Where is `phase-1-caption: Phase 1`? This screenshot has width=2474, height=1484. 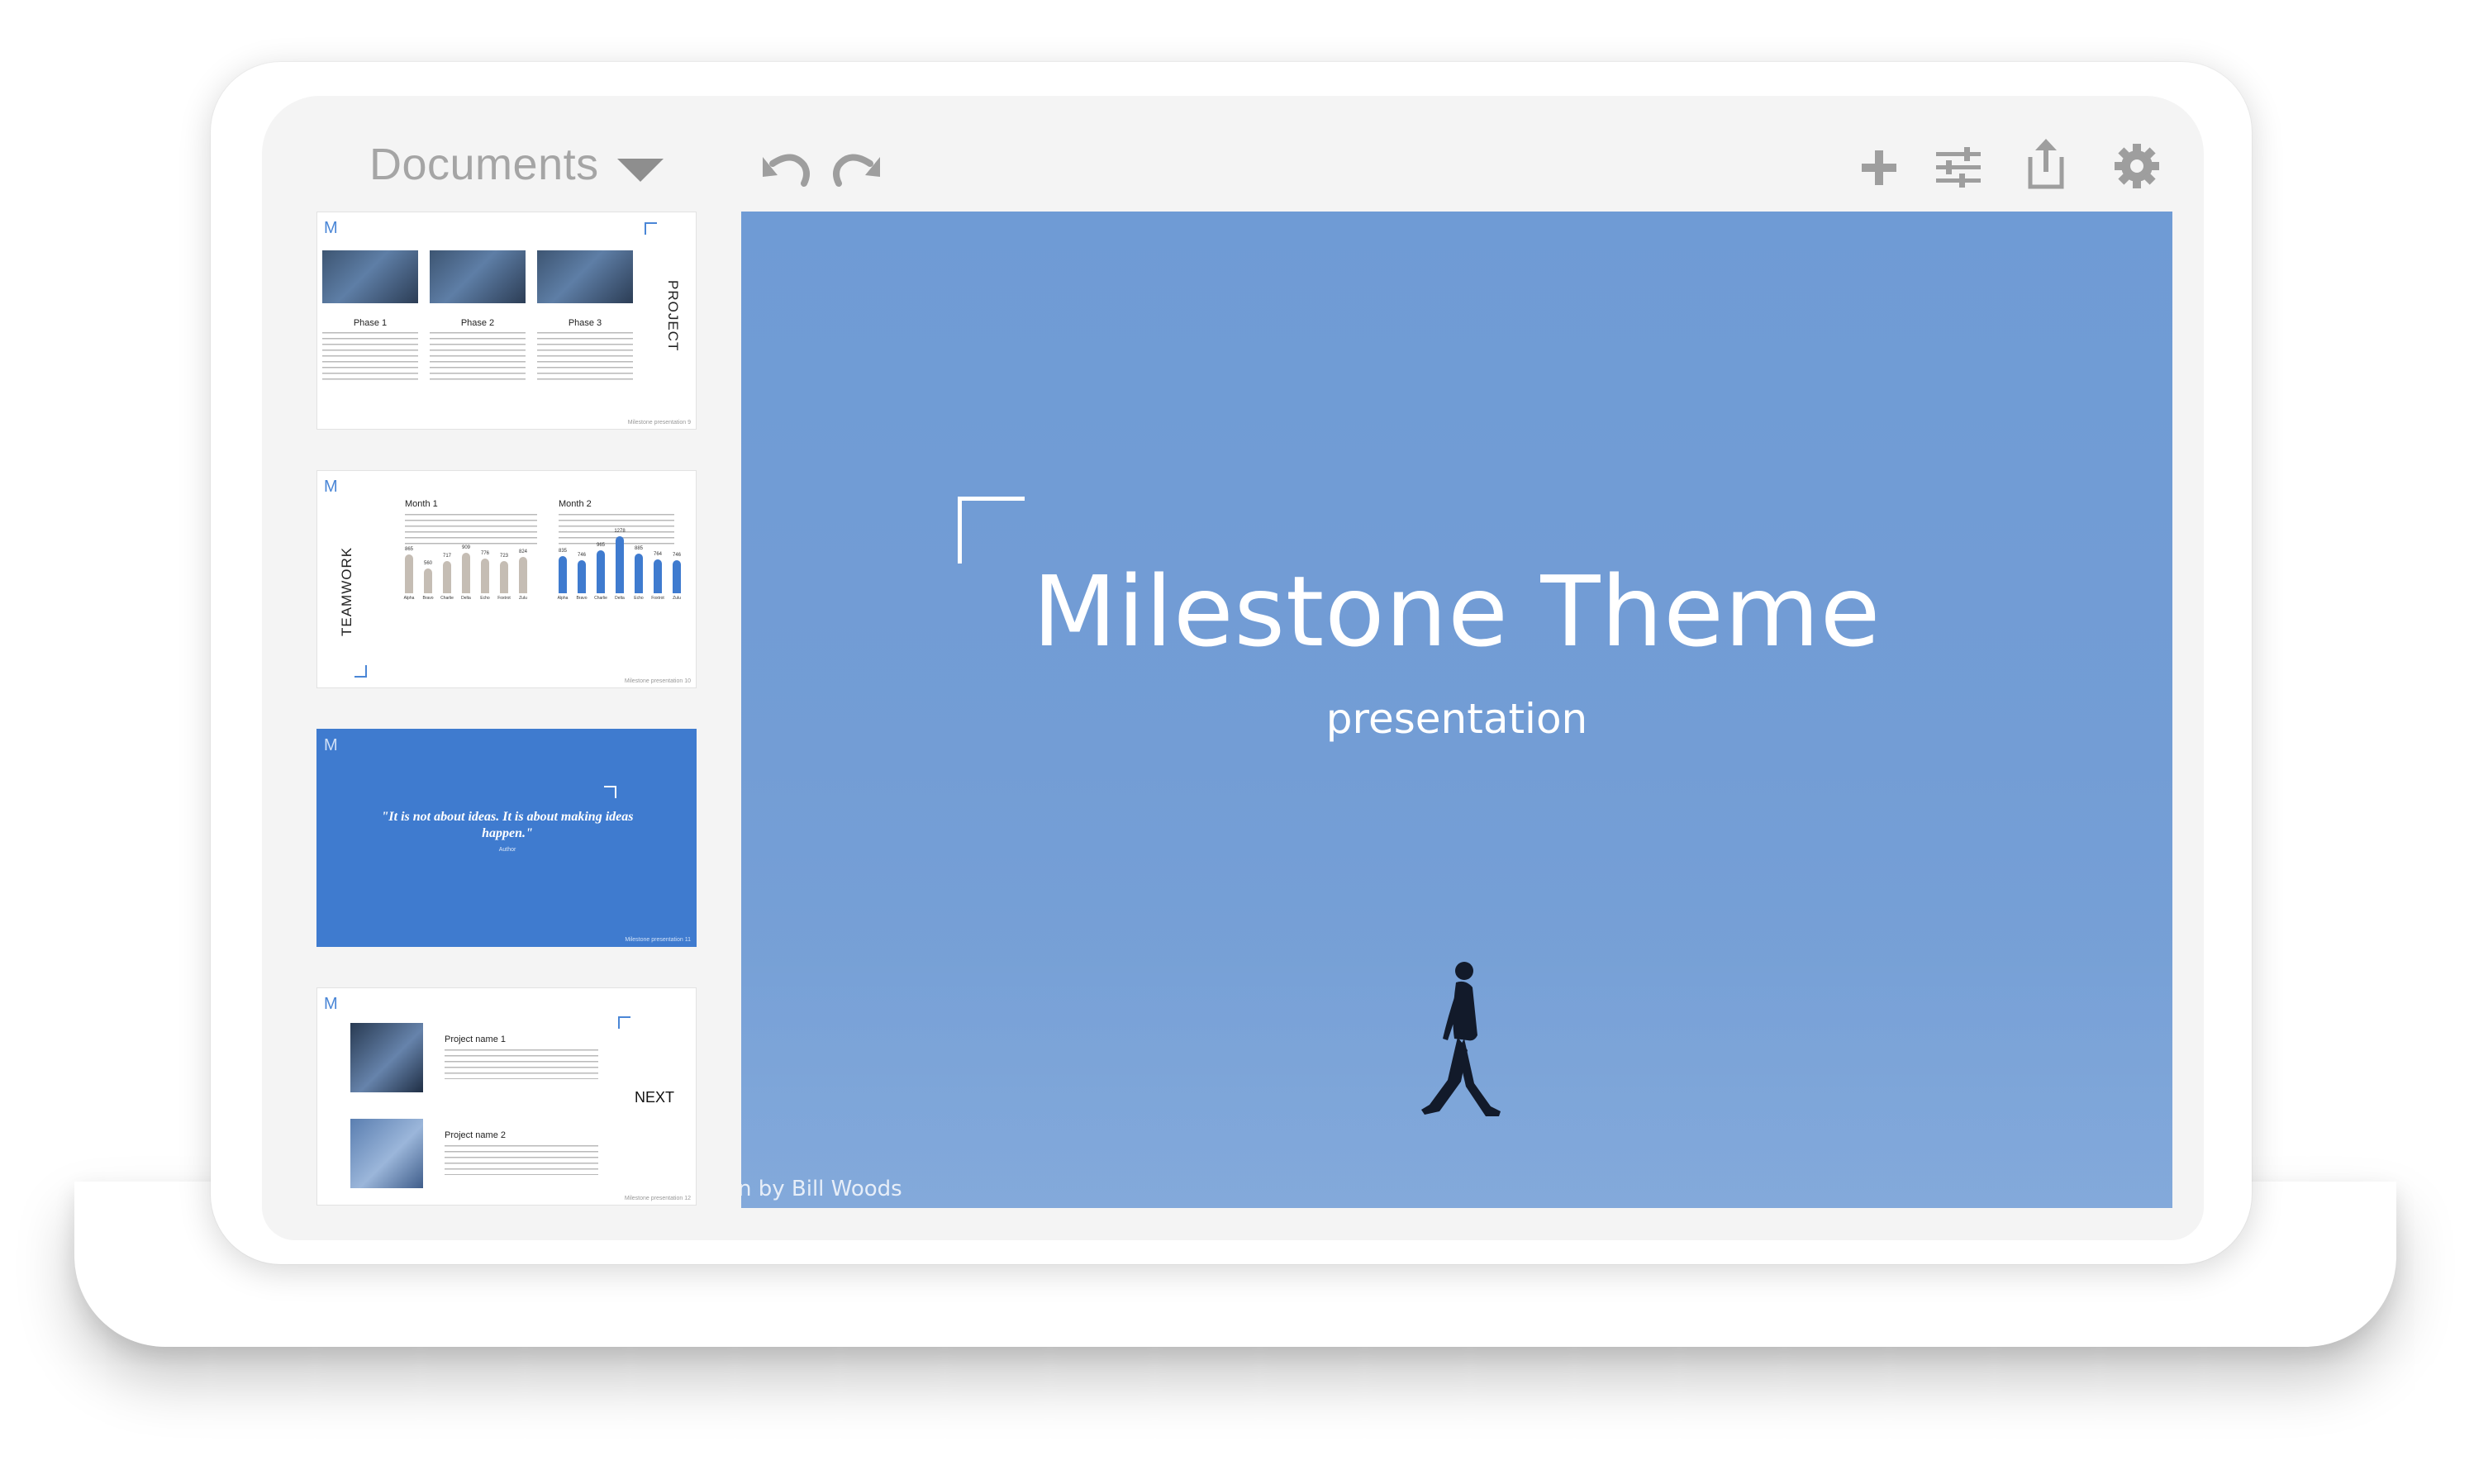 phase-1-caption: Phase 1 is located at coordinates (370, 323).